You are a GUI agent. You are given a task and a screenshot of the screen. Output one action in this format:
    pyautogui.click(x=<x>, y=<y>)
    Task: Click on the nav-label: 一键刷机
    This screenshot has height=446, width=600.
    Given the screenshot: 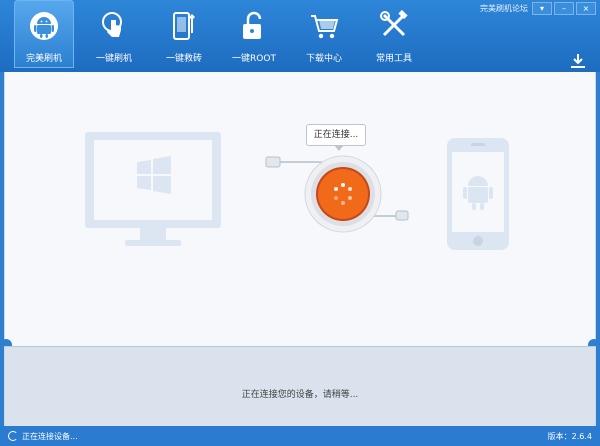 What is the action you would take?
    pyautogui.click(x=113, y=59)
    